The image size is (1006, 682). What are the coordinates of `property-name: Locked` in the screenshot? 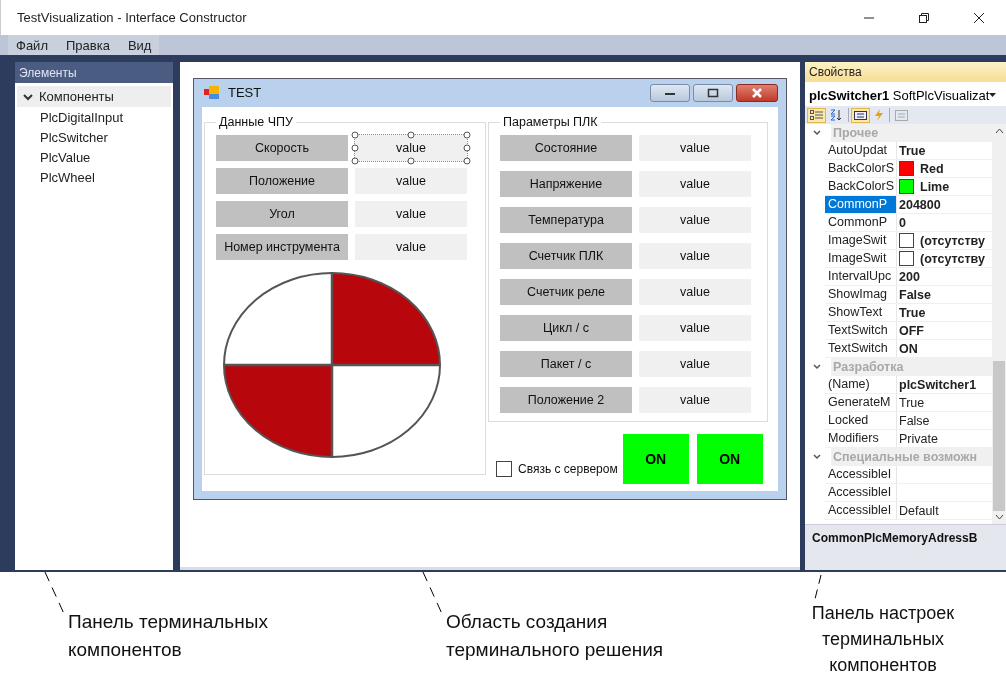 It's located at (861, 420).